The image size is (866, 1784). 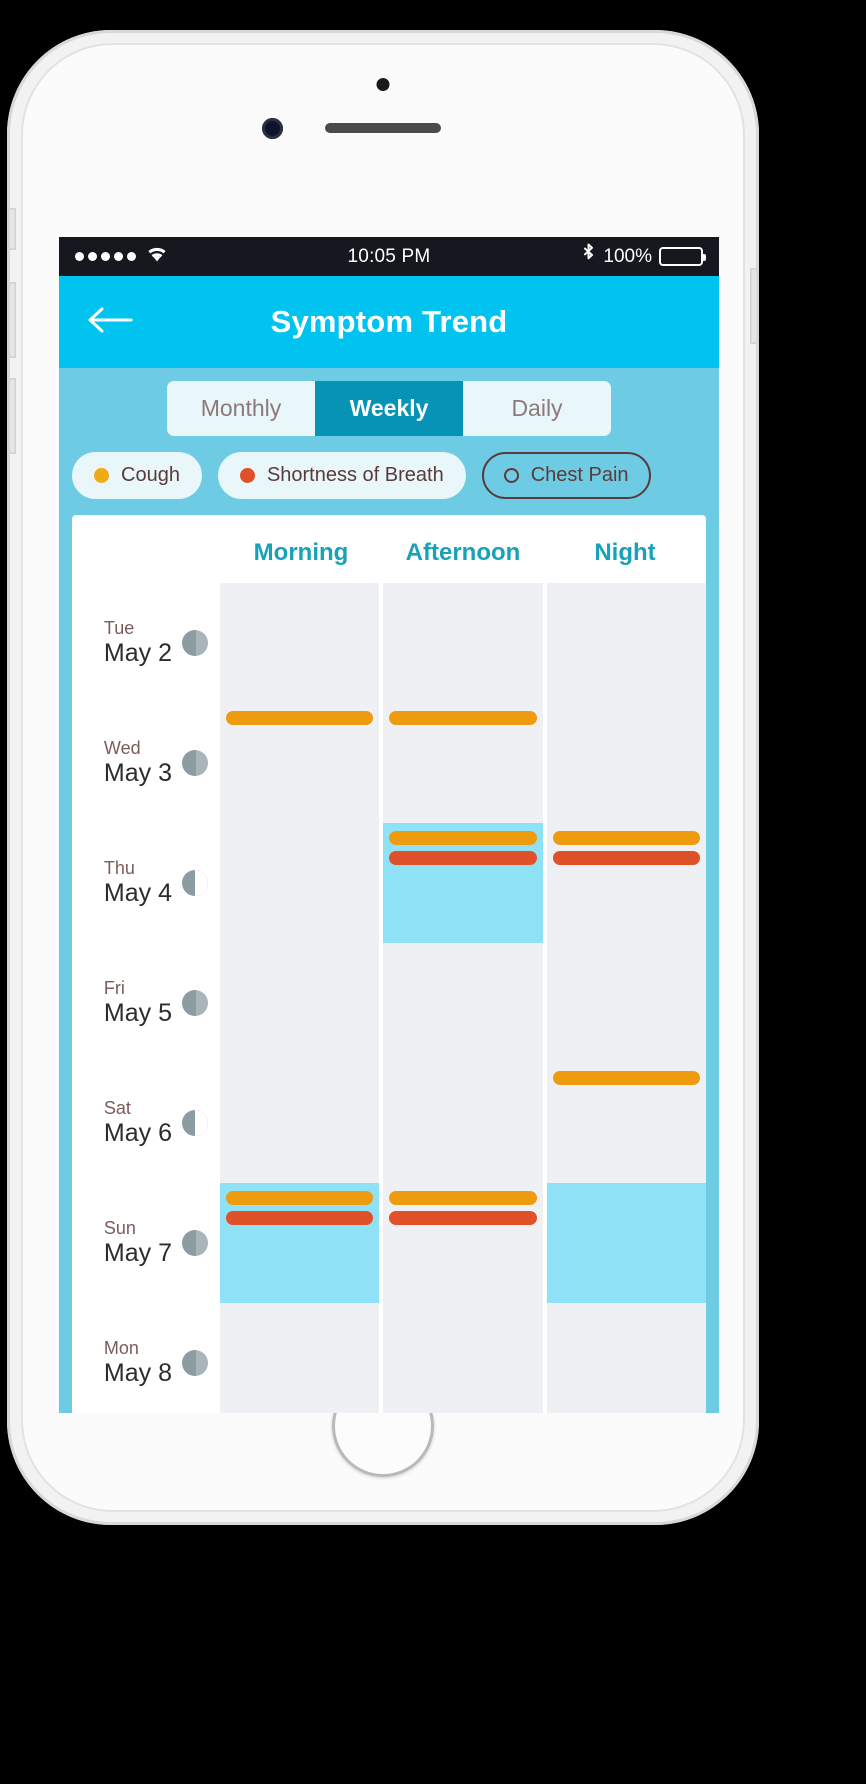 I want to click on day-of-week: Wed, so click(x=122, y=748).